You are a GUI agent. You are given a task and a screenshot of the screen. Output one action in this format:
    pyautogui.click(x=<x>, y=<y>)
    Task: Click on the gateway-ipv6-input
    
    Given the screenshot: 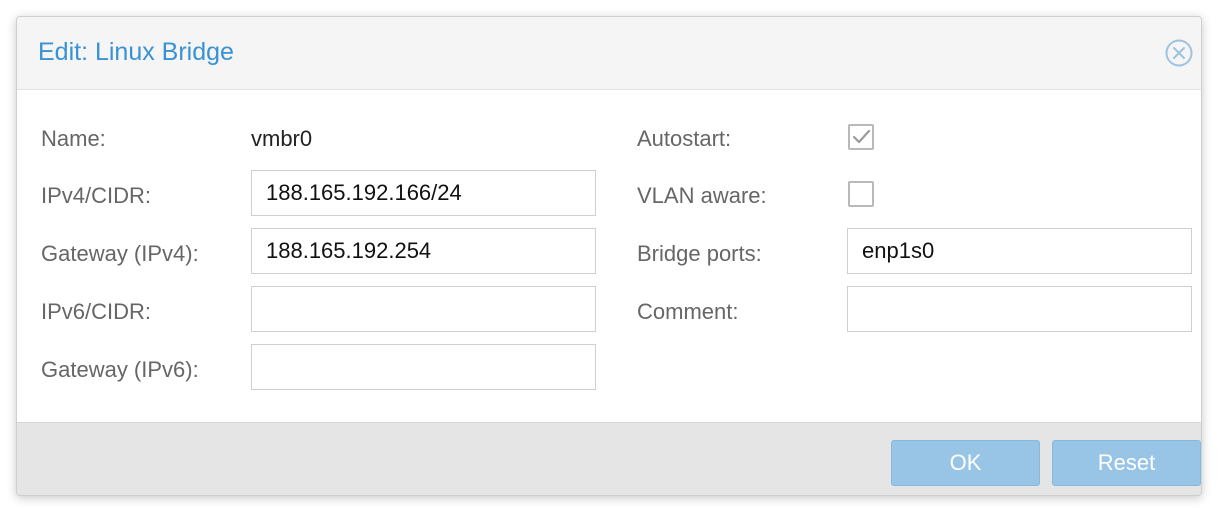 What is the action you would take?
    pyautogui.click(x=423, y=367)
    